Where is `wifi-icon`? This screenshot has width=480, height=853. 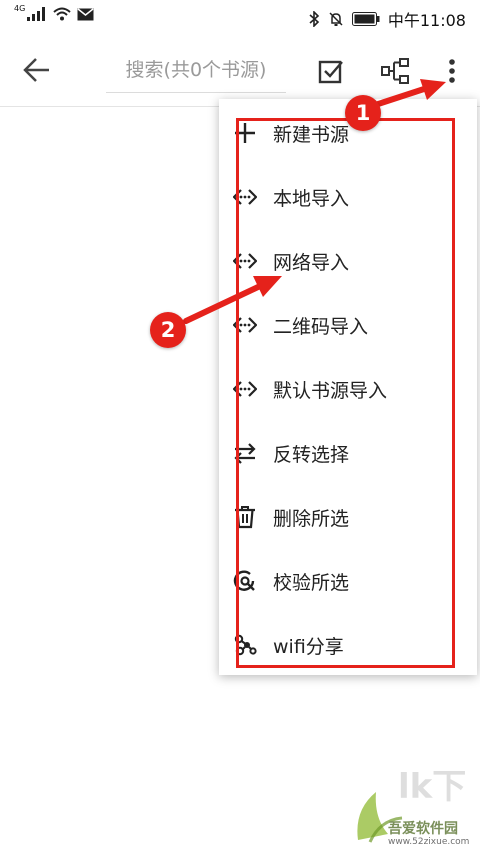 wifi-icon is located at coordinates (62, 14).